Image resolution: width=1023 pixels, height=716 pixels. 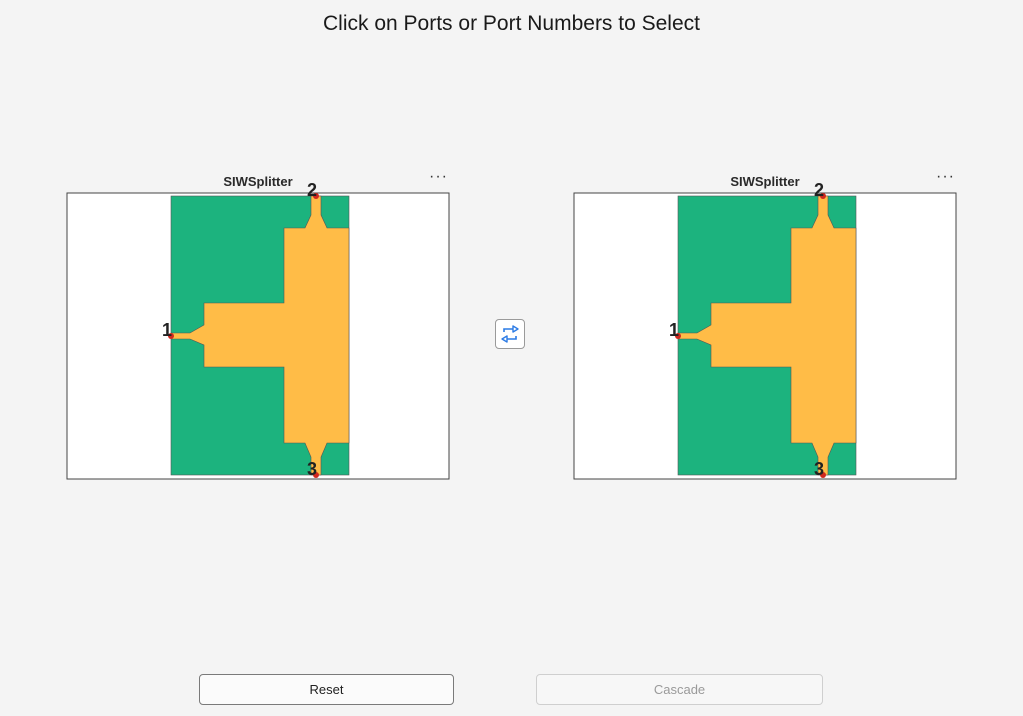 What do you see at coordinates (679, 689) in the screenshot?
I see `cascade-button: Cascade` at bounding box center [679, 689].